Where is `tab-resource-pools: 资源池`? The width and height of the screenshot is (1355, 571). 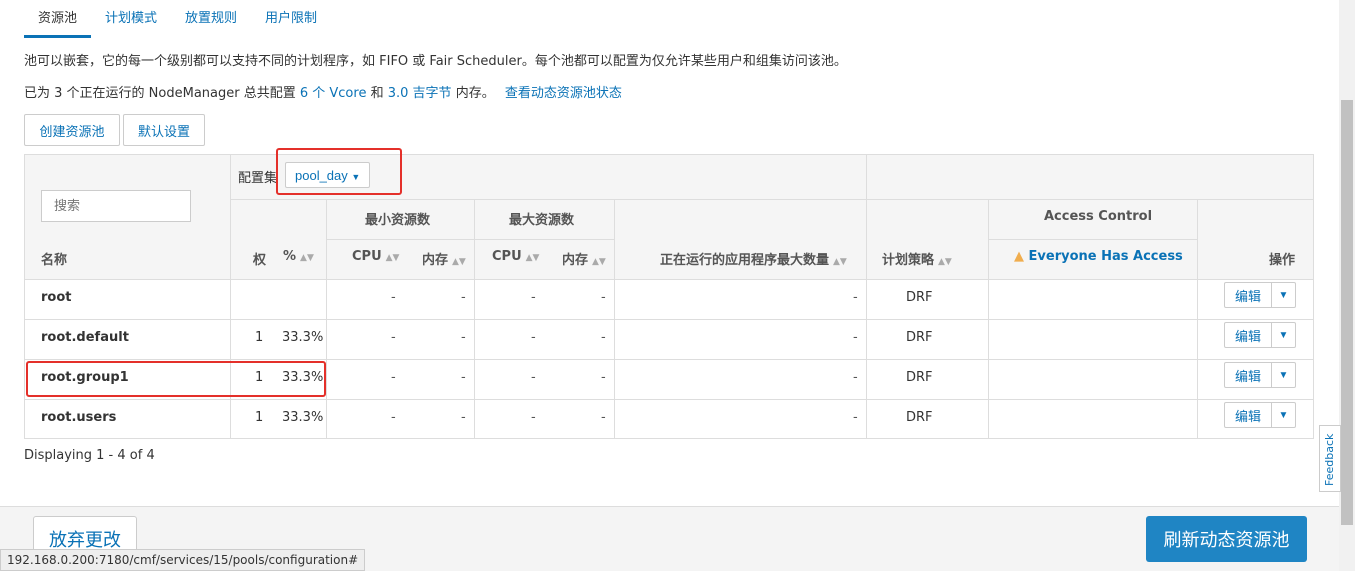
tab-resource-pools: 资源池 is located at coordinates (58, 19).